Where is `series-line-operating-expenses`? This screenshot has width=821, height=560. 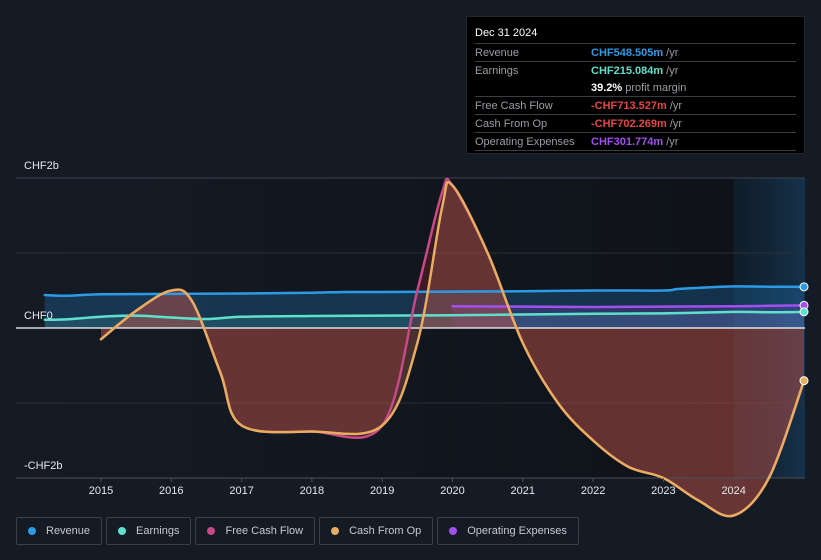
series-line-operating-expenses is located at coordinates (628, 306).